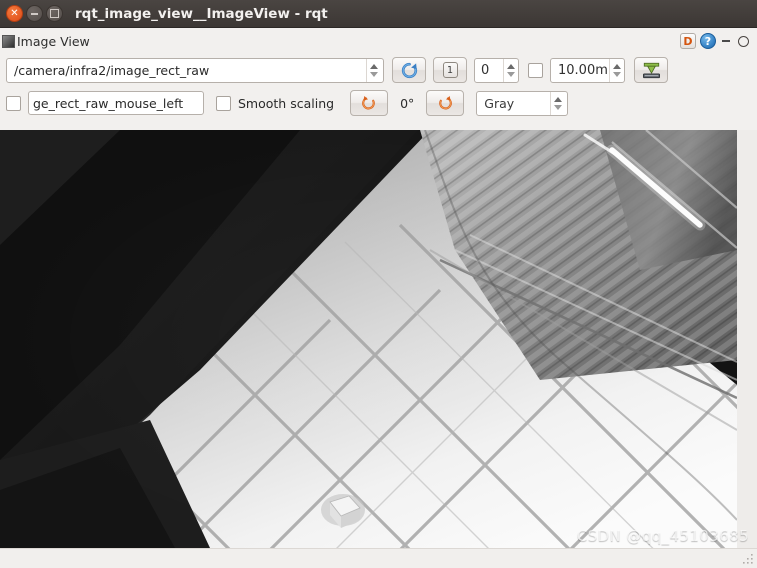 This screenshot has height=568, width=757. What do you see at coordinates (407, 103) in the screenshot?
I see `rotation-label: 0°` at bounding box center [407, 103].